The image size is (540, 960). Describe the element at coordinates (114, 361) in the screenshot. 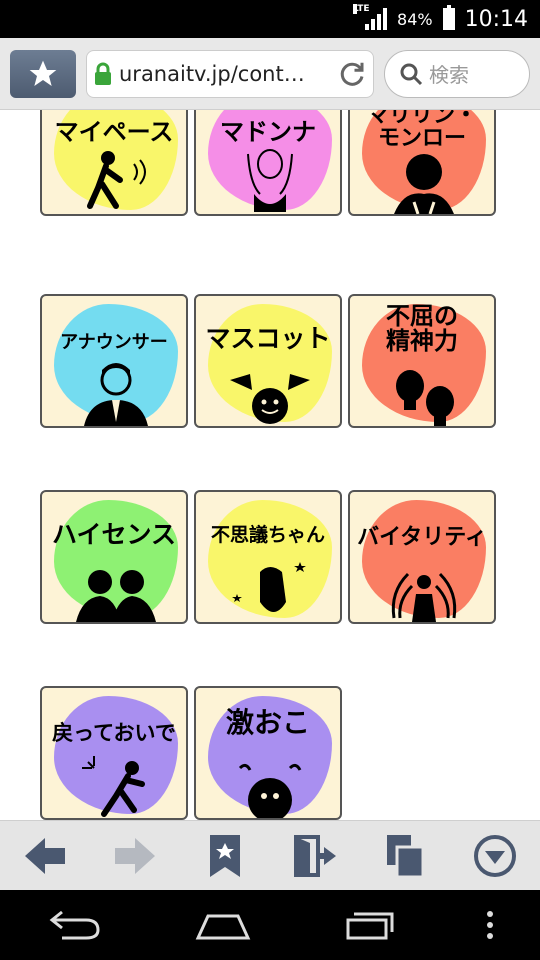

I see `tile-announcer: アナウンサー` at that location.